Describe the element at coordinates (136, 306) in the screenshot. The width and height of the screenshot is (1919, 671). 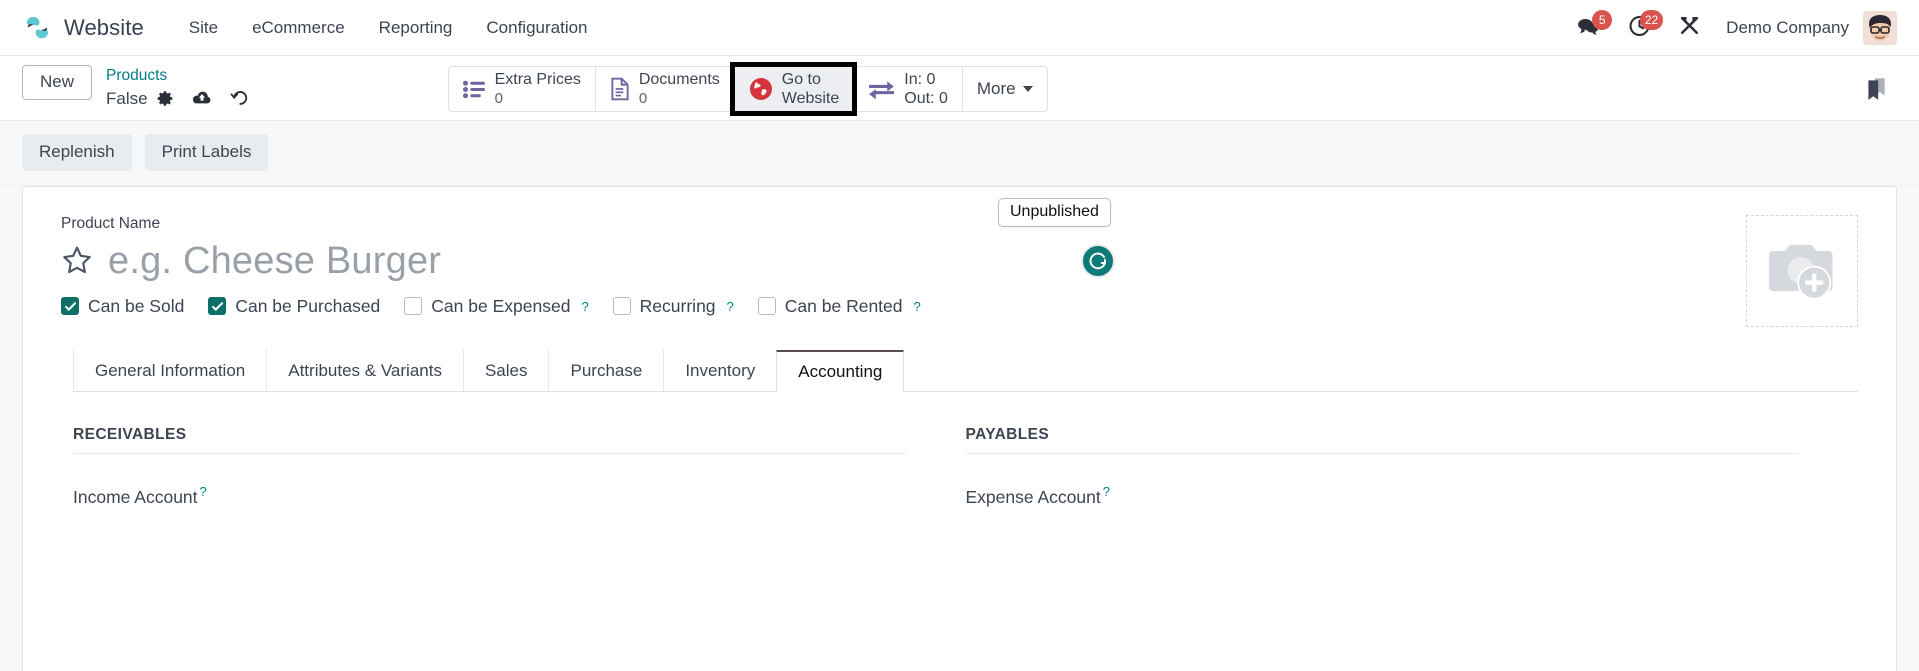
I see `label-can-be-sold: Can be Sold` at that location.